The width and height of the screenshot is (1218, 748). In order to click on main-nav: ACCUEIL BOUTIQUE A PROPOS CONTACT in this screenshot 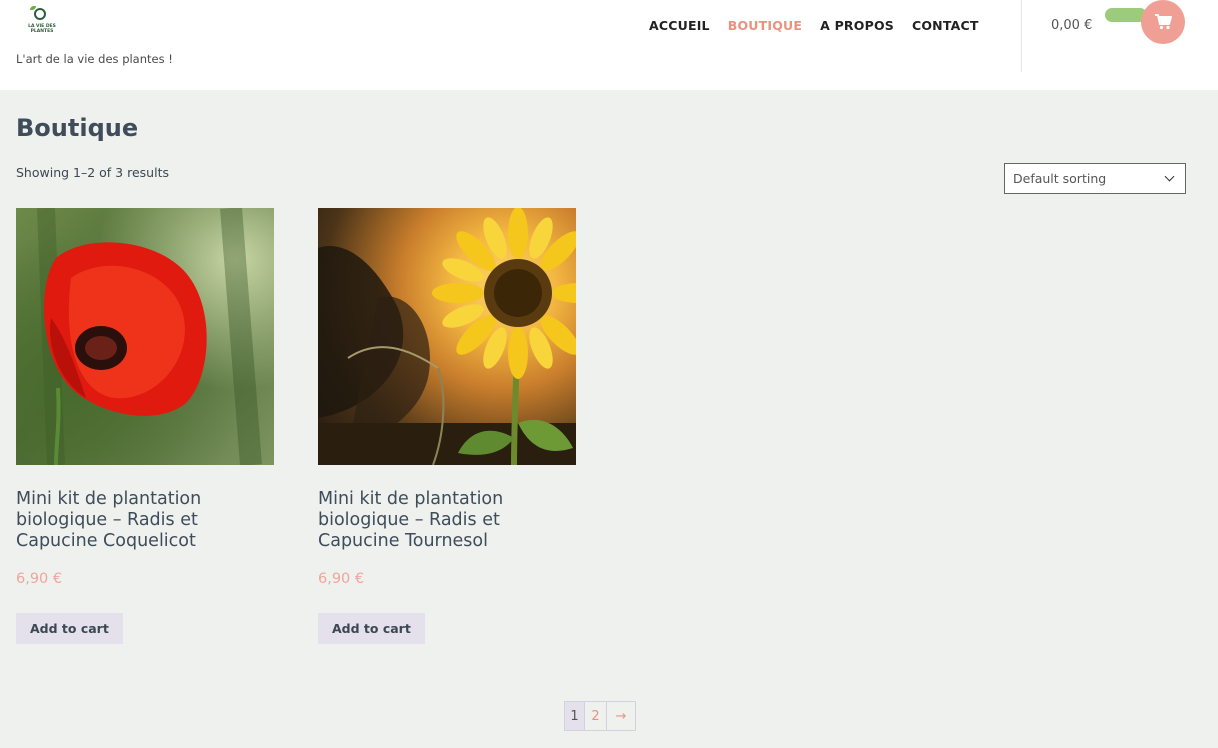, I will do `click(814, 25)`.